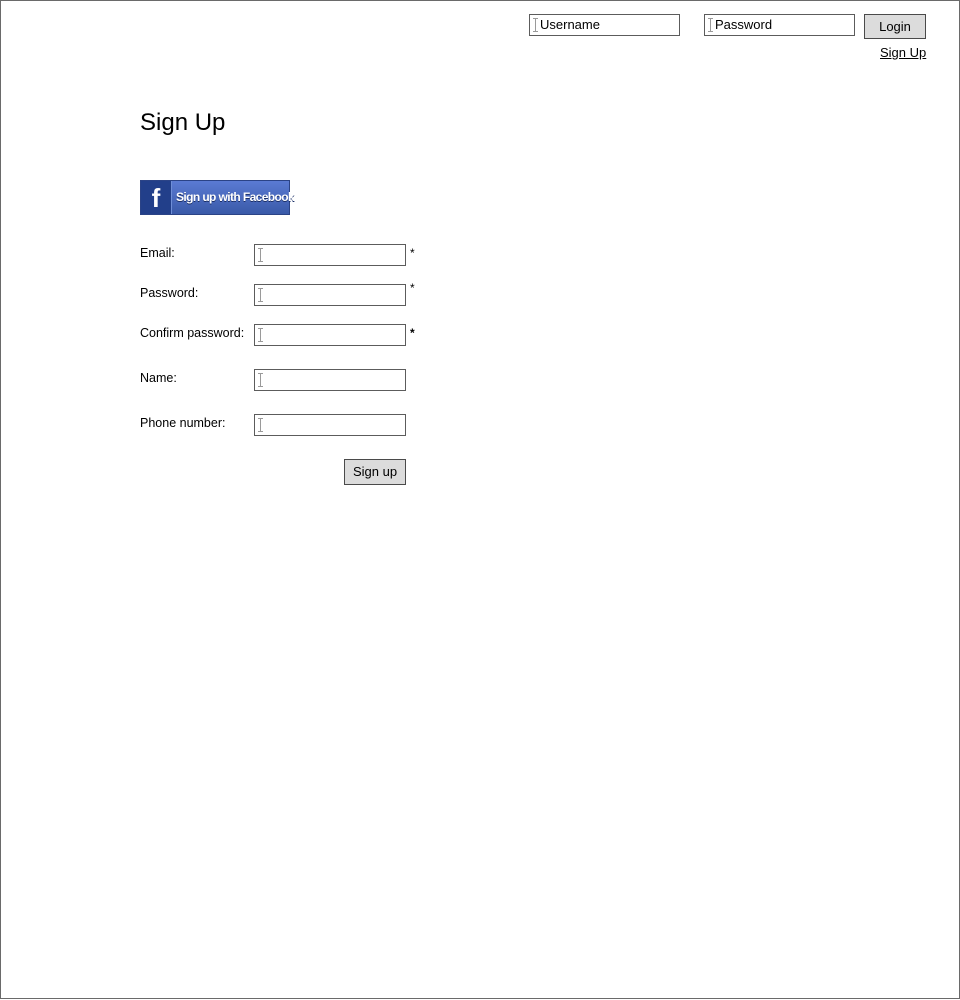 Image resolution: width=960 pixels, height=1000 pixels. I want to click on email-field, so click(330, 255).